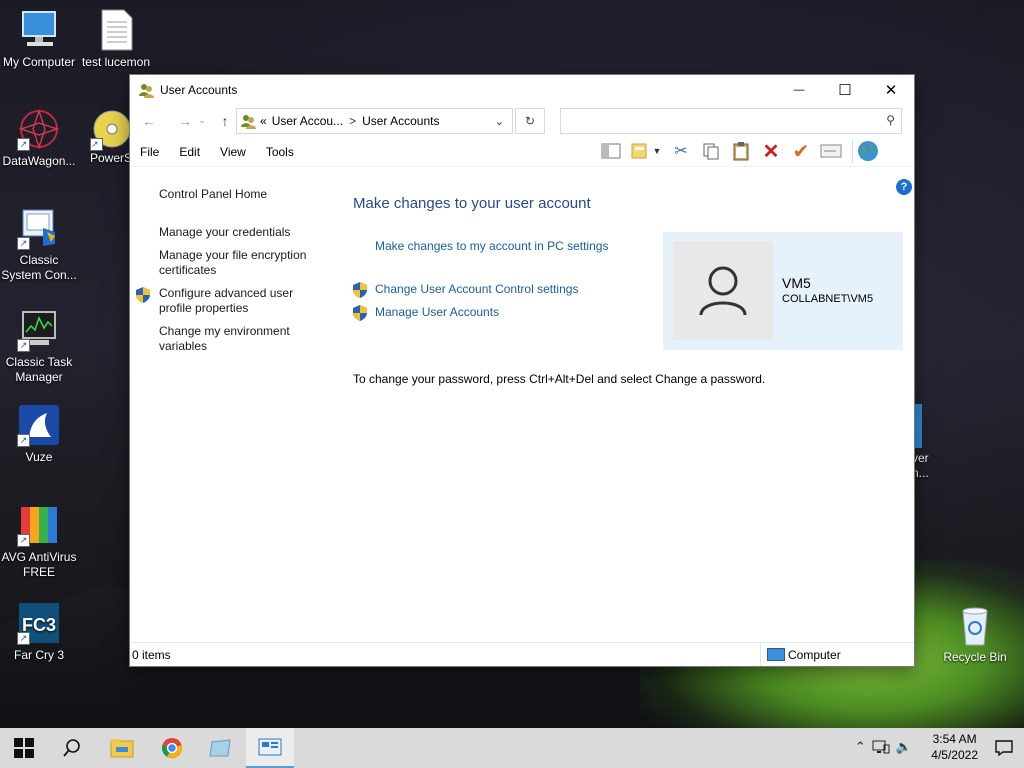 The height and width of the screenshot is (768, 1024). I want to click on avg-icon: ↗, so click(39, 525).